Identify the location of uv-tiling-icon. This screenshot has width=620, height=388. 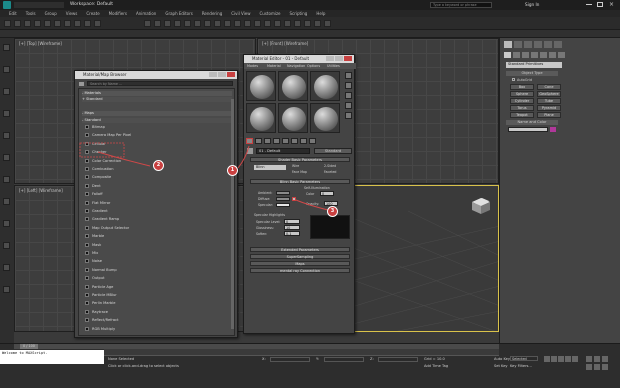
(348, 105).